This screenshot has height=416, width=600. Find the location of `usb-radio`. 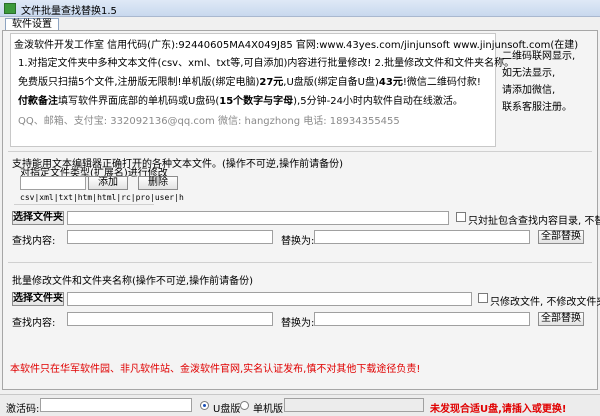

usb-radio is located at coordinates (204, 405).